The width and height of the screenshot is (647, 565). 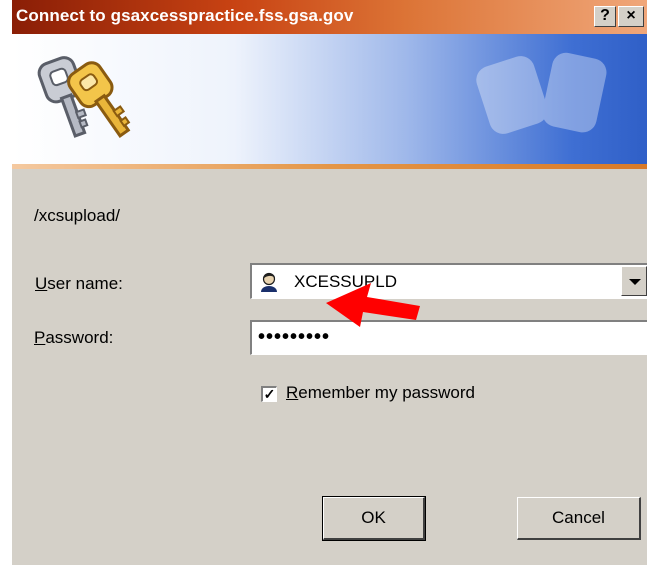 What do you see at coordinates (84, 97) in the screenshot?
I see `keys-icon` at bounding box center [84, 97].